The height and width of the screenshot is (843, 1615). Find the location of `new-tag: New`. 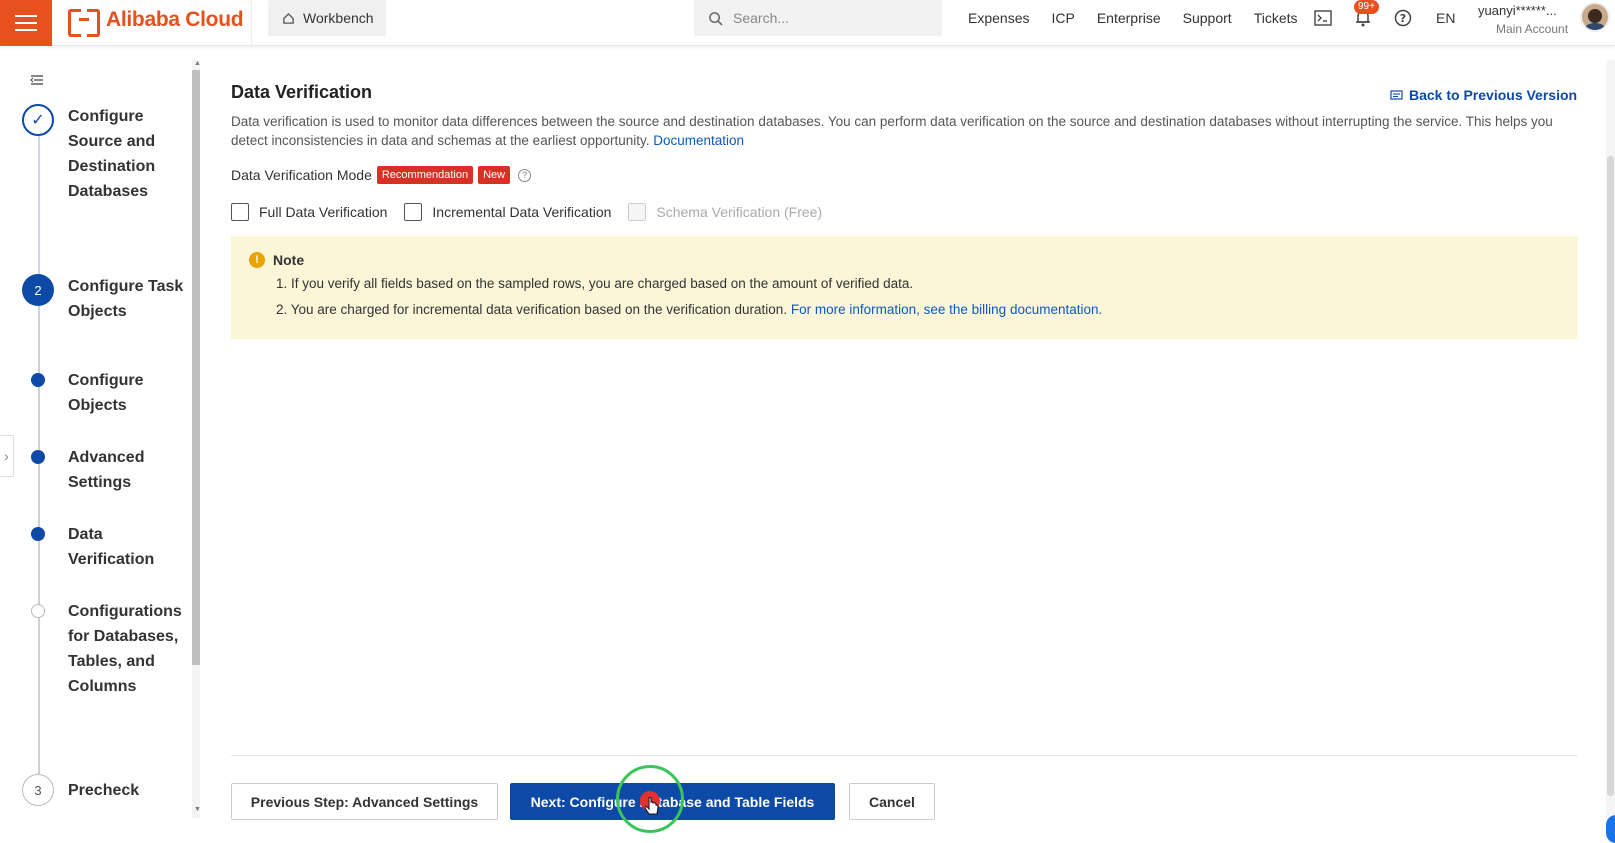

new-tag: New is located at coordinates (494, 175).